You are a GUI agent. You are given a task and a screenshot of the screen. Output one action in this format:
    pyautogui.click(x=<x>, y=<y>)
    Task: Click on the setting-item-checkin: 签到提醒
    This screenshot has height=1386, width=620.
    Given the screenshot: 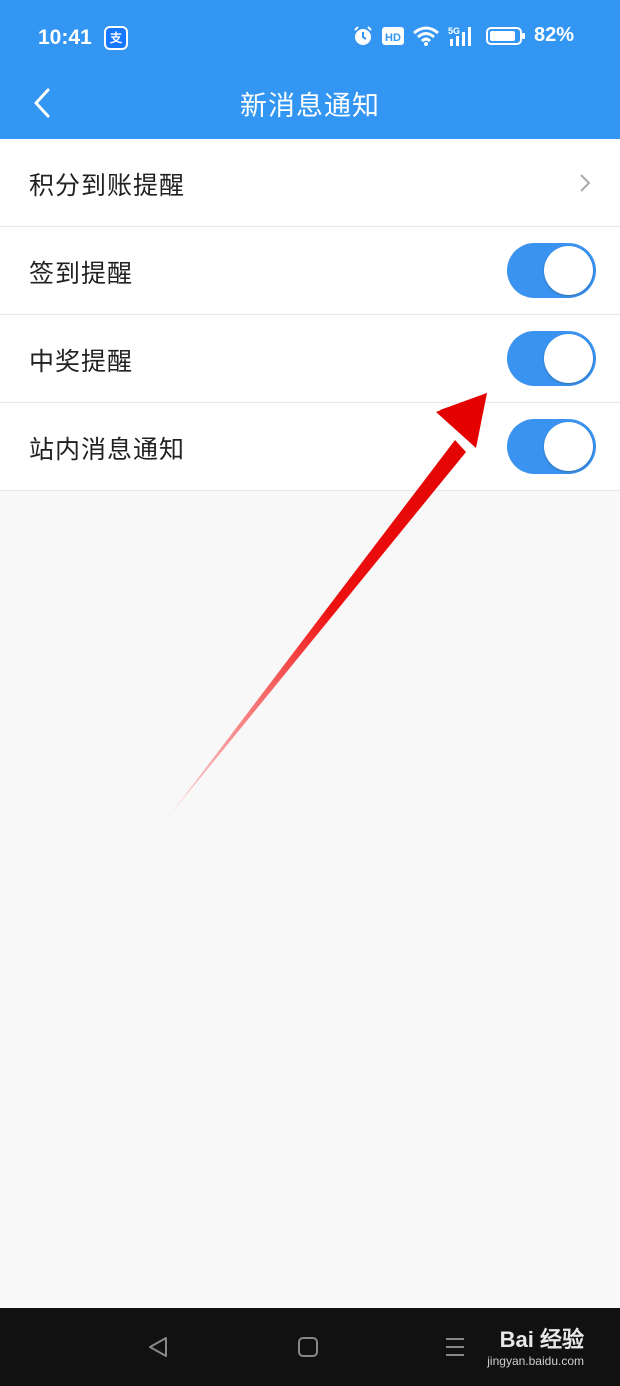 What is the action you would take?
    pyautogui.click(x=310, y=271)
    